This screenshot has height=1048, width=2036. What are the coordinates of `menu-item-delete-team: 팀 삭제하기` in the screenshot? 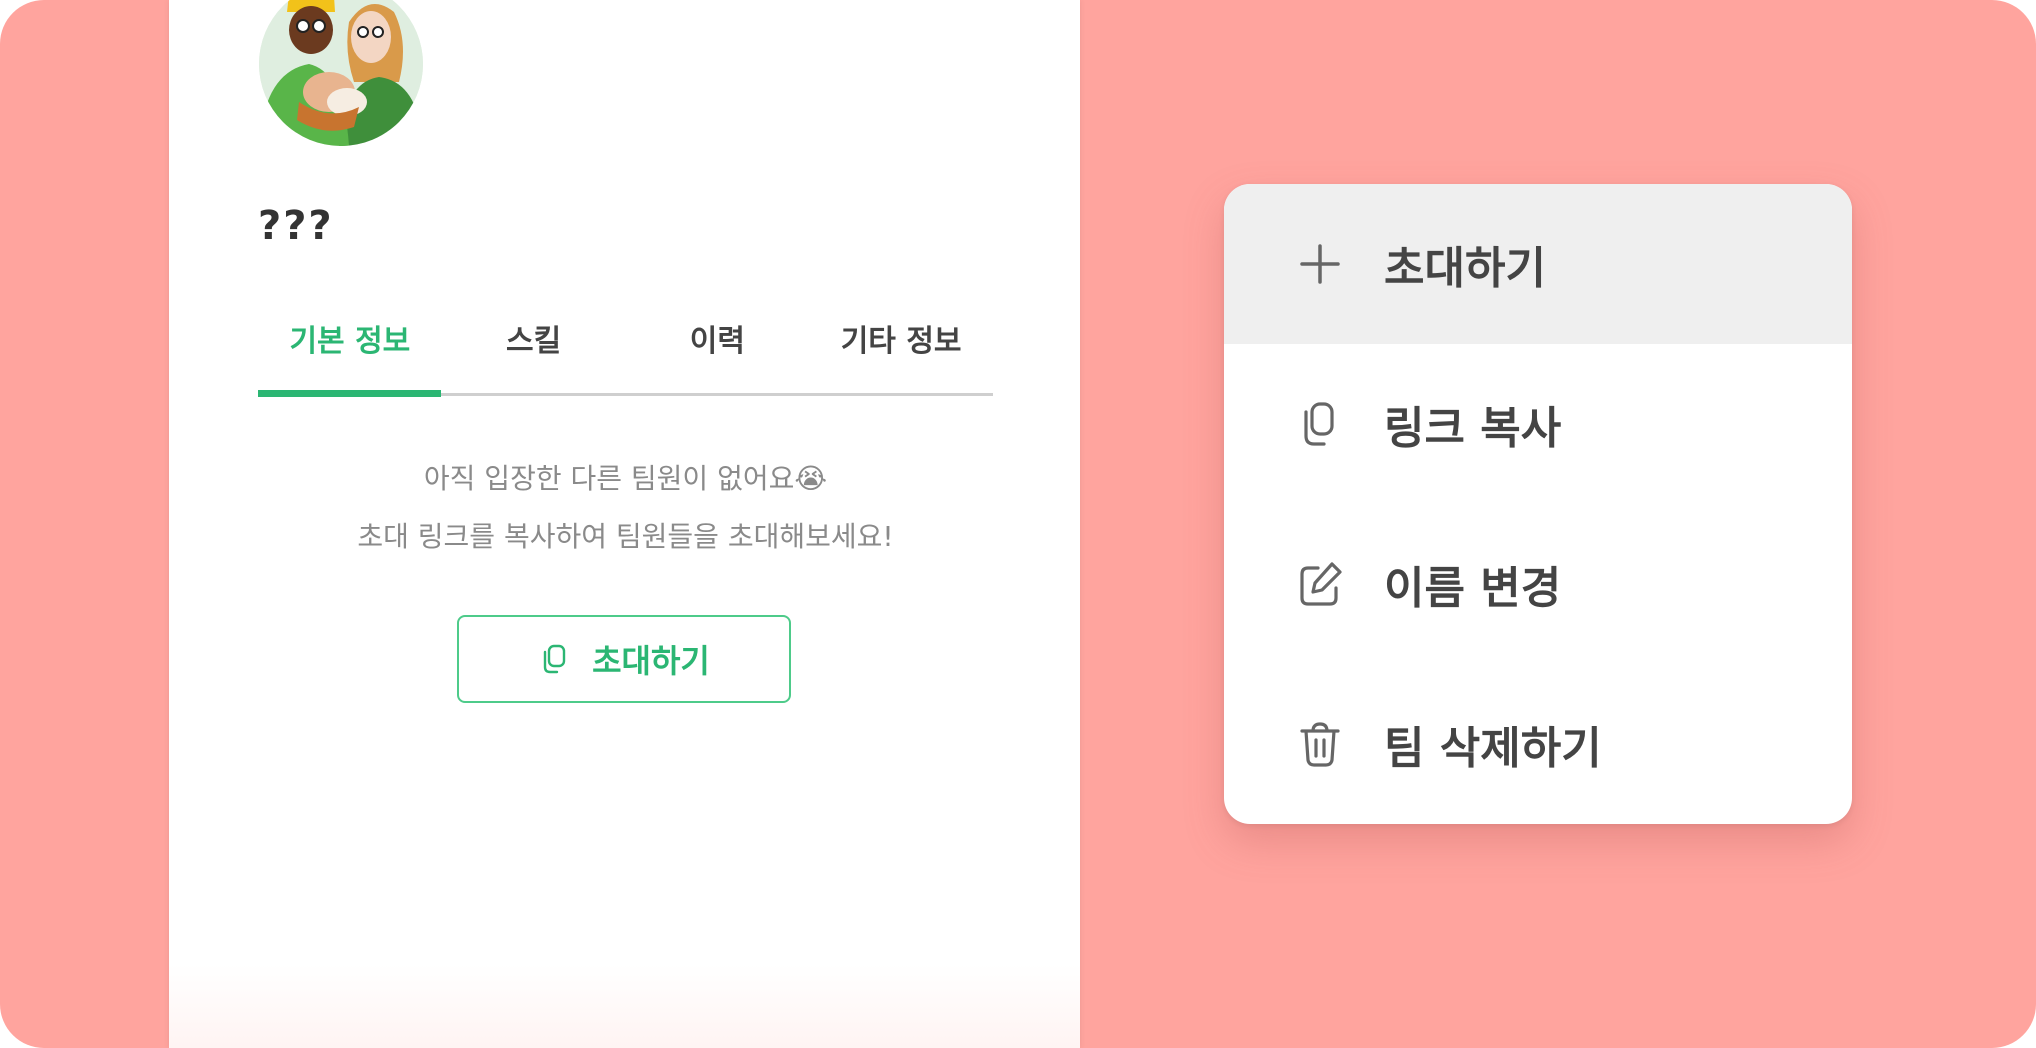 It's located at (1538, 744).